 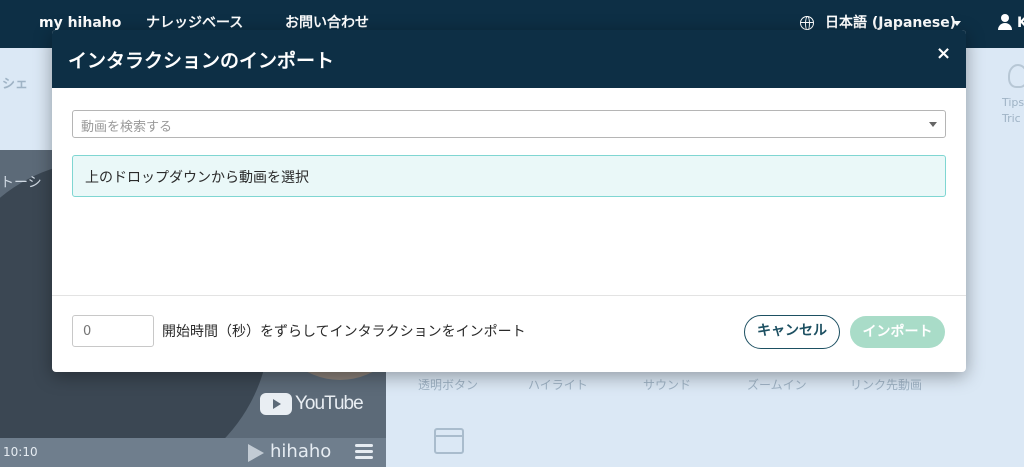 What do you see at coordinates (21, 183) in the screenshot?
I see `video-title: トーシ` at bounding box center [21, 183].